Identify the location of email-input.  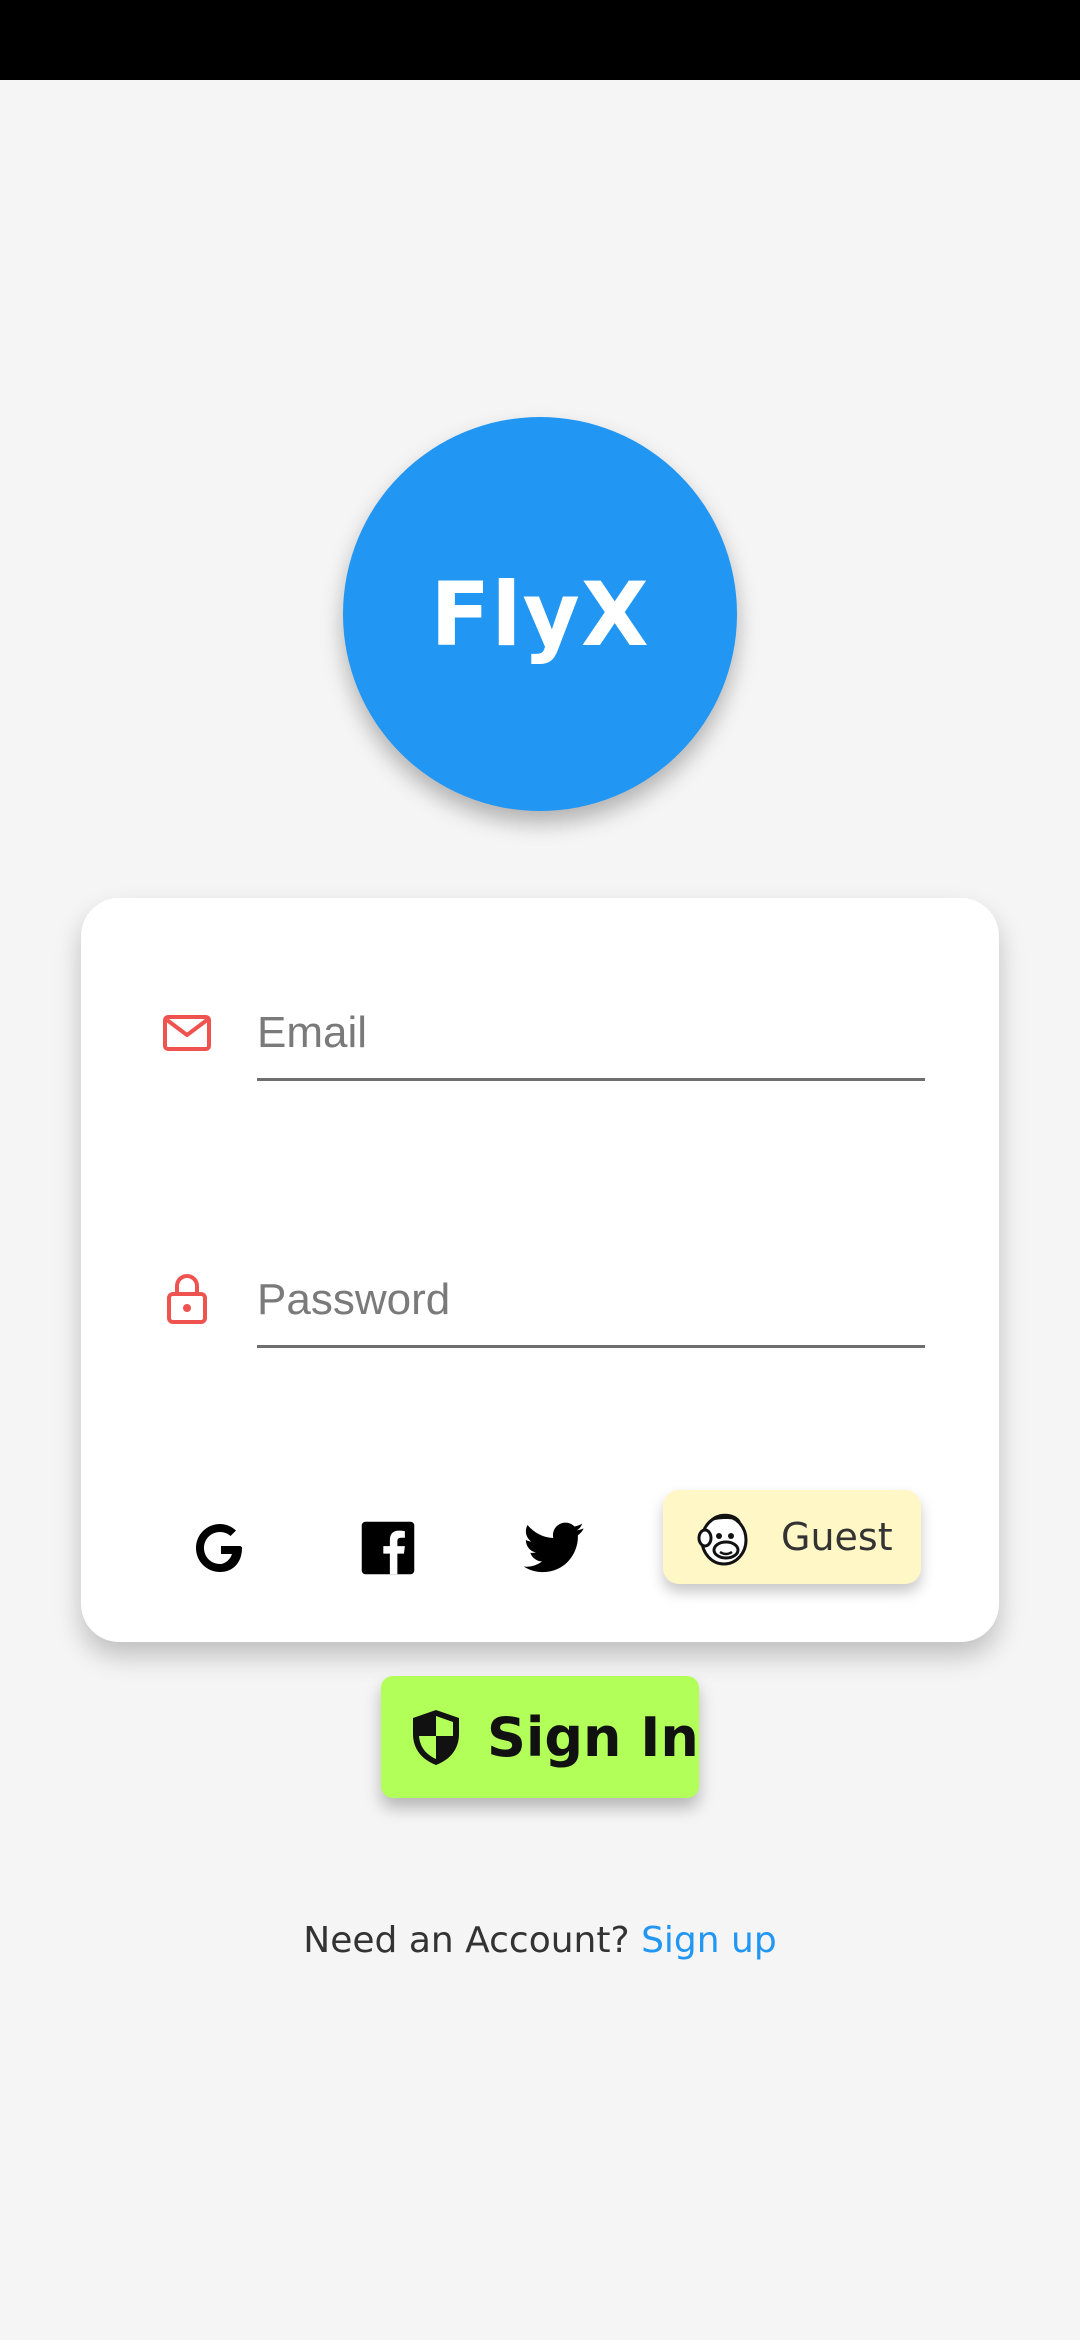
(591, 1034).